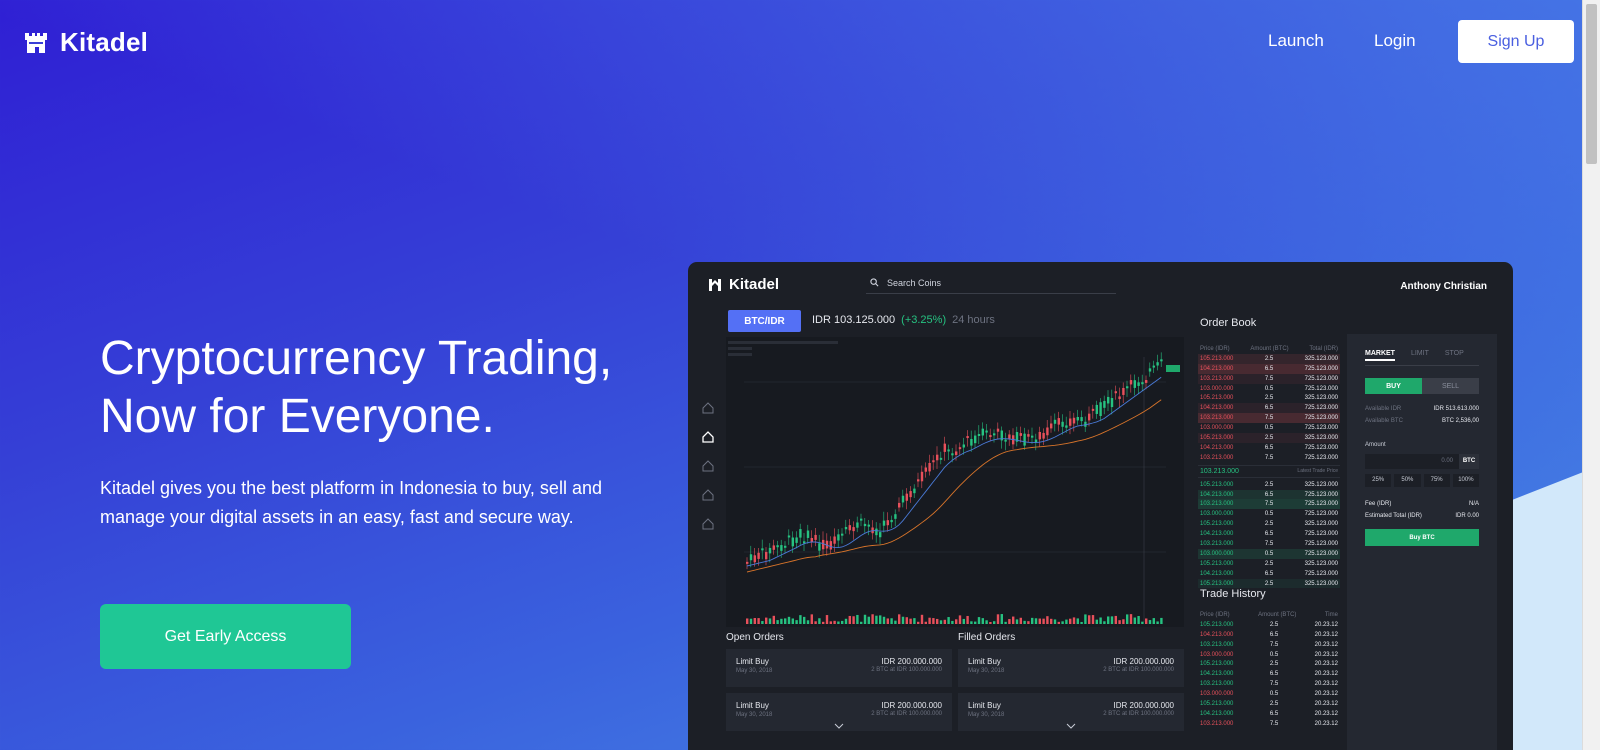 Image resolution: width=1600 pixels, height=750 pixels. Describe the element at coordinates (991, 283) in the screenshot. I see `dashboard-search-input: Search Coins` at that location.